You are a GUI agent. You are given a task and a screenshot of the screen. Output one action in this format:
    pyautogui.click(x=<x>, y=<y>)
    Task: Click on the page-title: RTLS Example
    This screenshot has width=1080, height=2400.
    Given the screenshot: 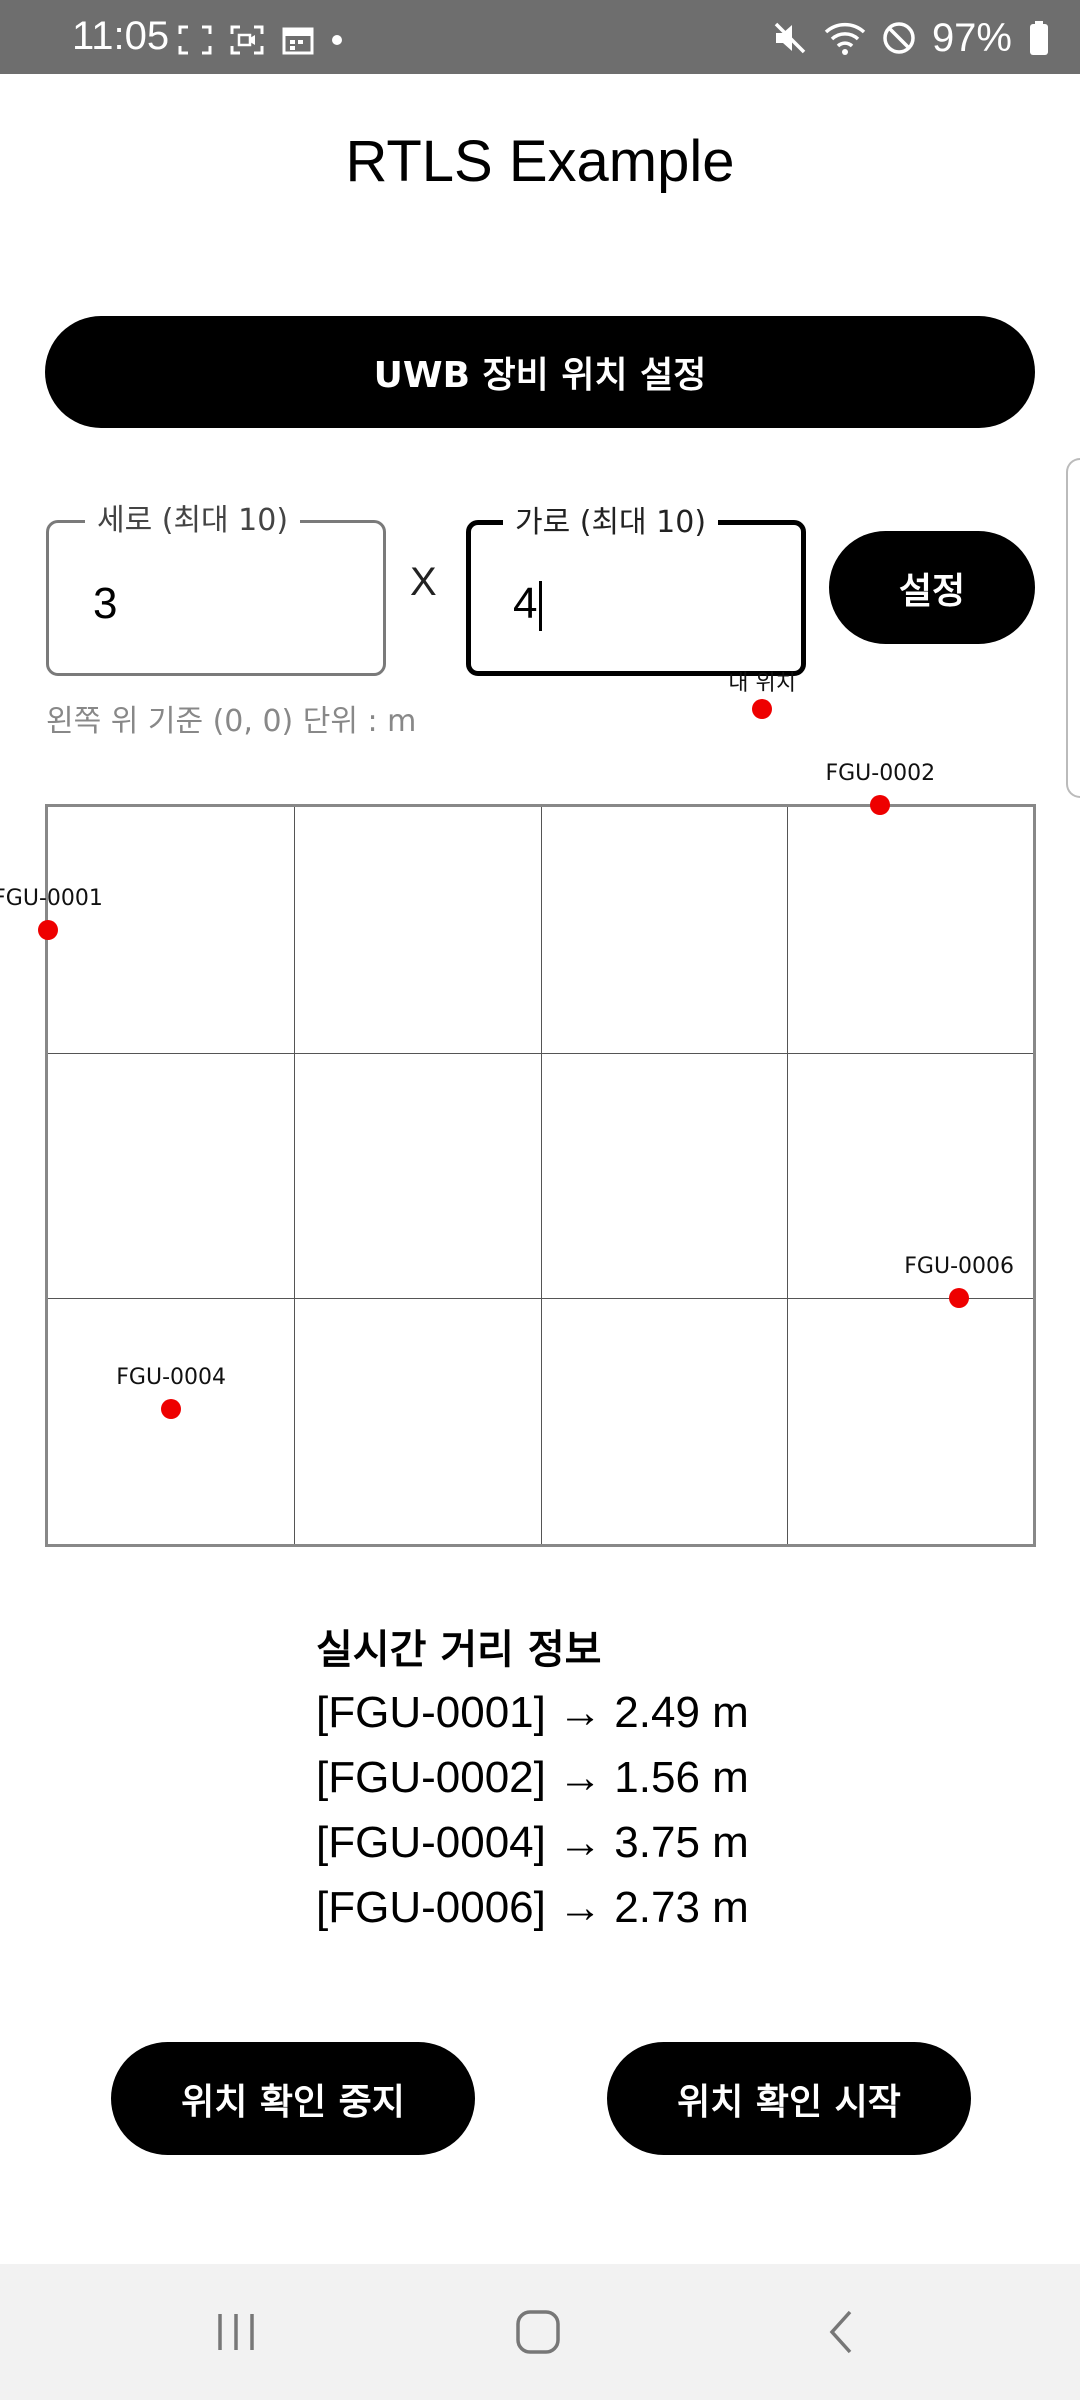 What is the action you would take?
    pyautogui.click(x=540, y=161)
    